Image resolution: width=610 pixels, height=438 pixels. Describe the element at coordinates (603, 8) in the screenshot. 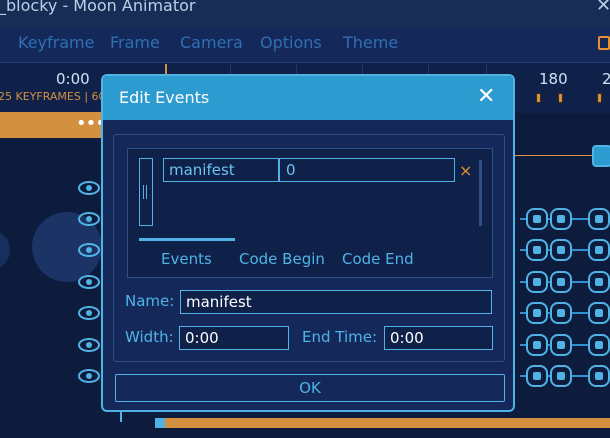

I see `window-close-icon: ✕` at that location.